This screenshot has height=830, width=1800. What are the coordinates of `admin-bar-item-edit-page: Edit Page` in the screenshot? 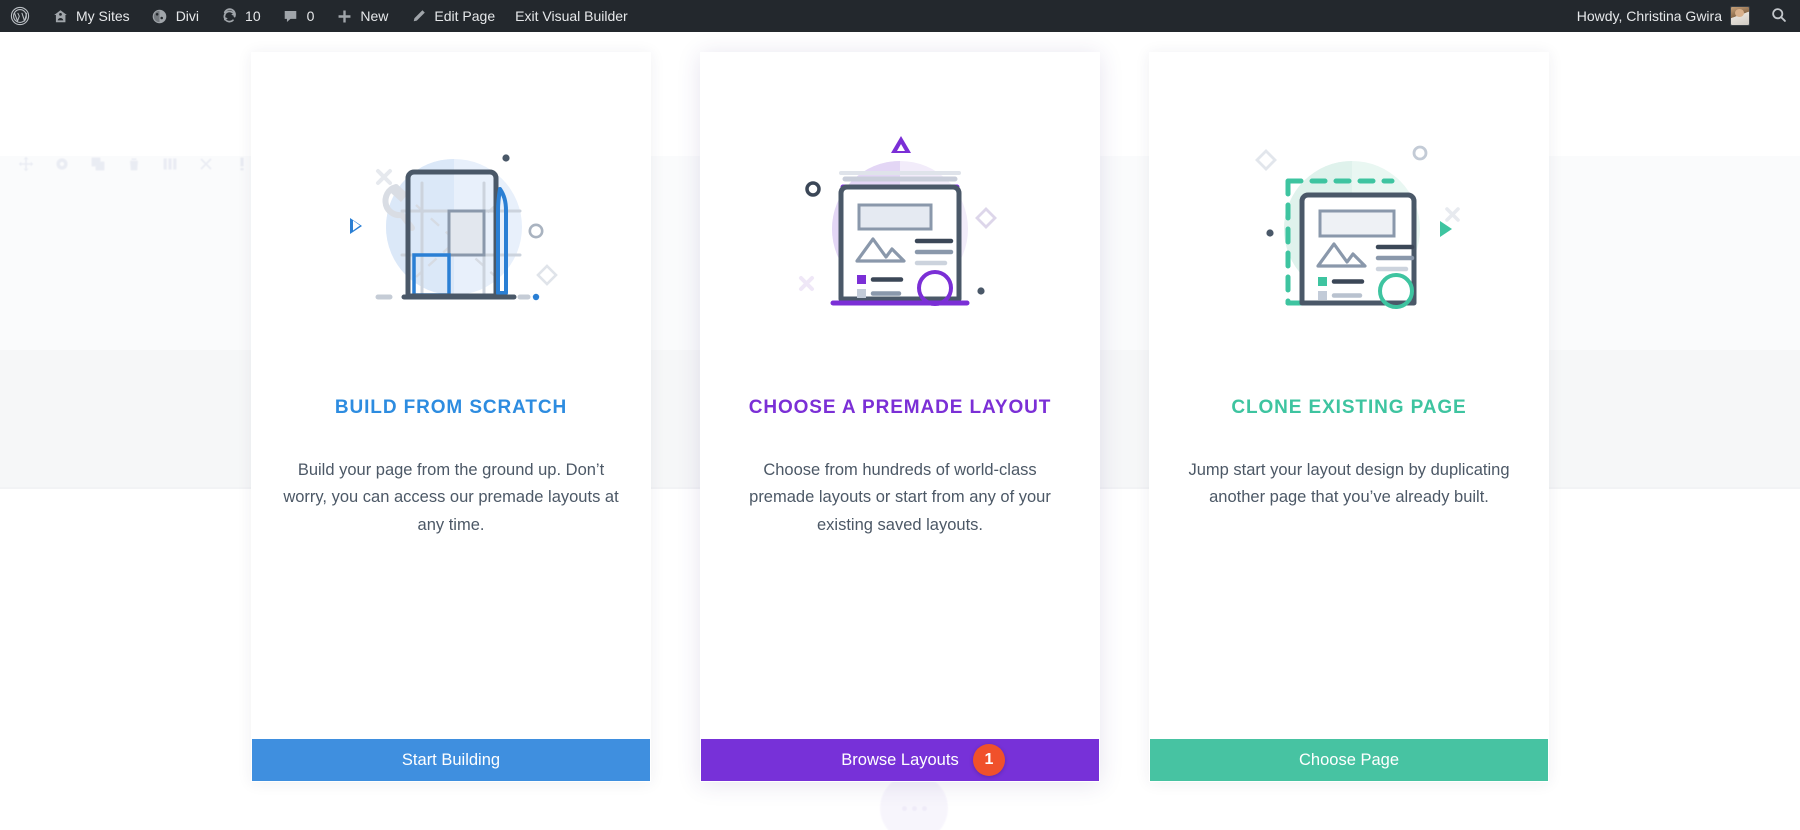 It's located at (451, 16).